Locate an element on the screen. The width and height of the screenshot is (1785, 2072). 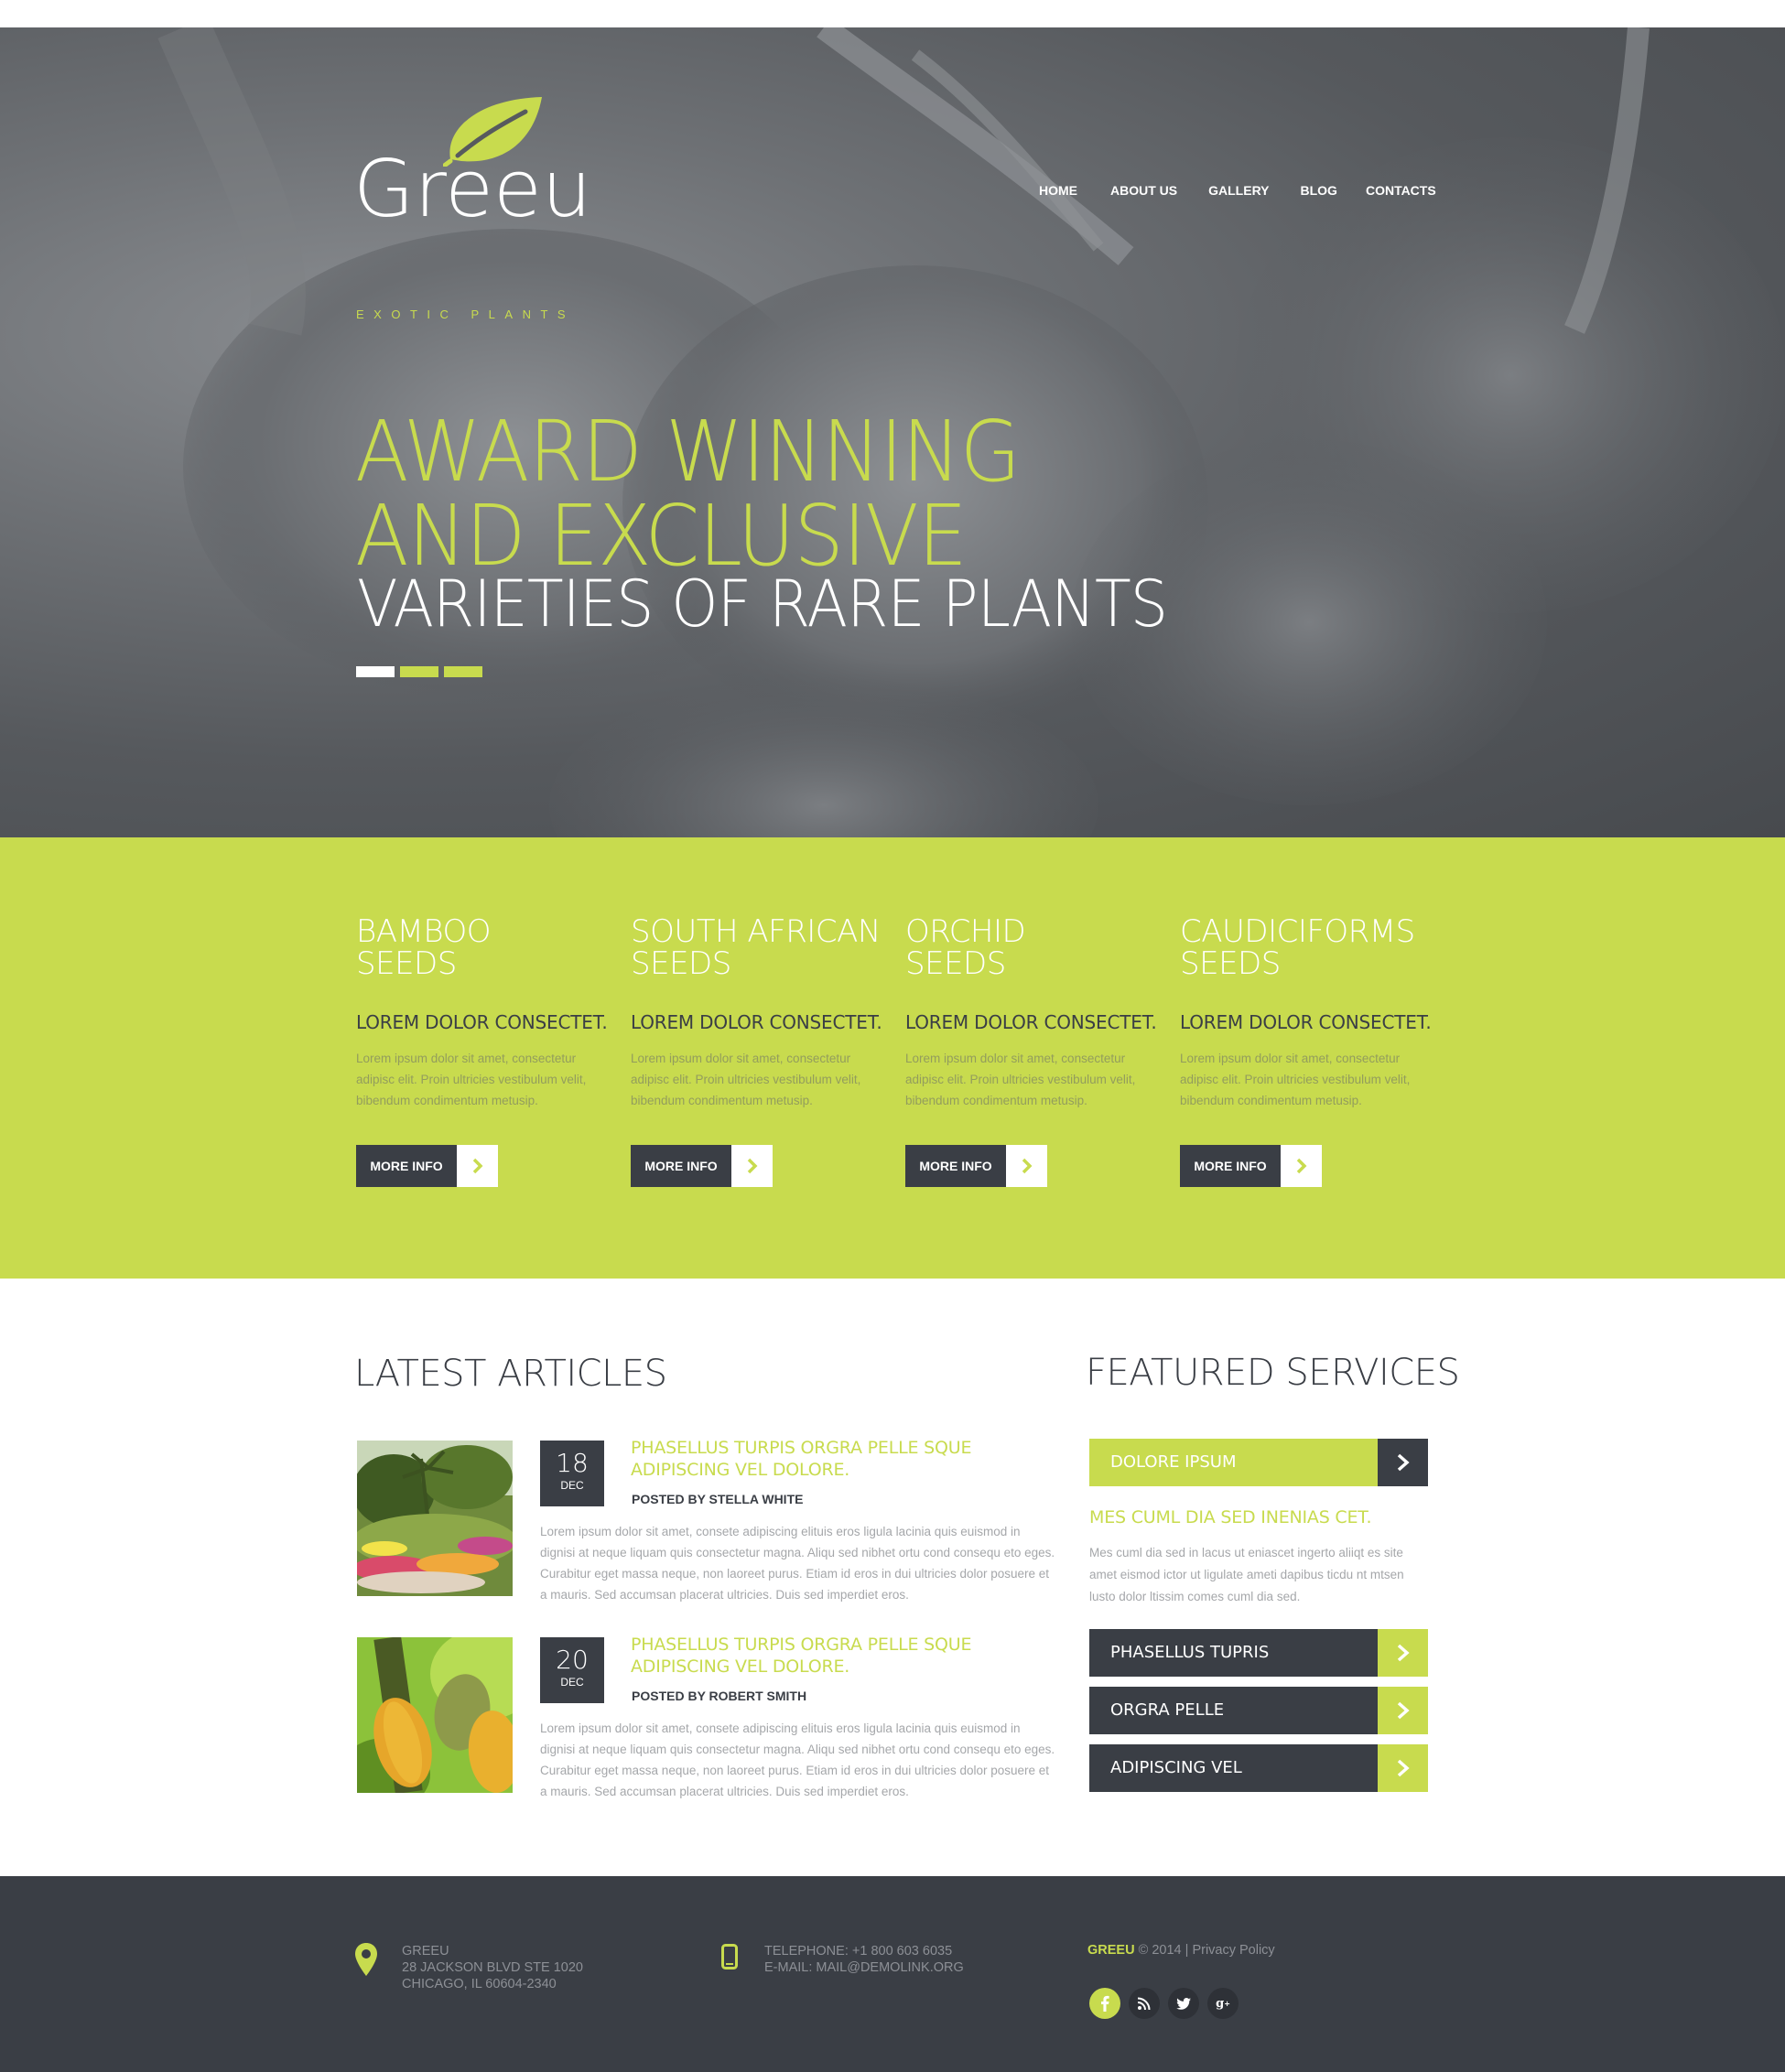
garden-photo-image is located at coordinates (435, 1518).